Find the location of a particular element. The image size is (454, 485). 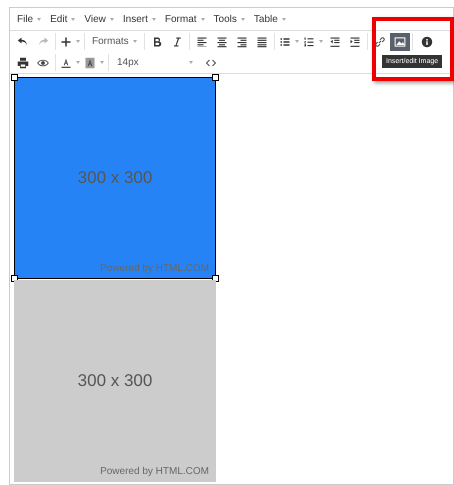

indent-icon is located at coordinates (354, 42).